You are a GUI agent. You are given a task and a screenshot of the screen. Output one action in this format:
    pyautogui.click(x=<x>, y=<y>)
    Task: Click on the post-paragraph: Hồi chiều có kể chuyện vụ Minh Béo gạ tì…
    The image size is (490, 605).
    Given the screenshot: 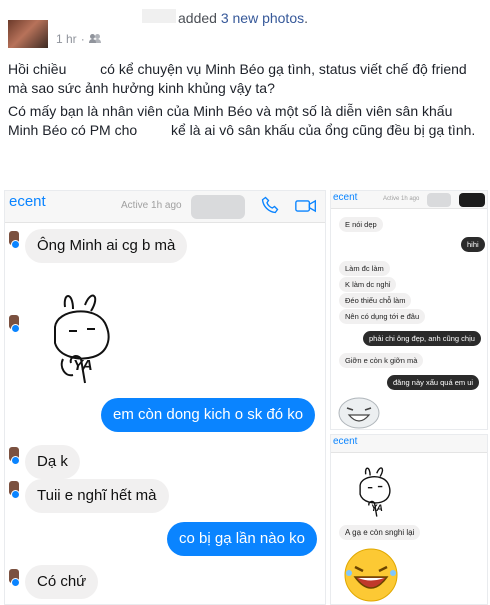 What is the action you would take?
    pyautogui.click(x=237, y=78)
    